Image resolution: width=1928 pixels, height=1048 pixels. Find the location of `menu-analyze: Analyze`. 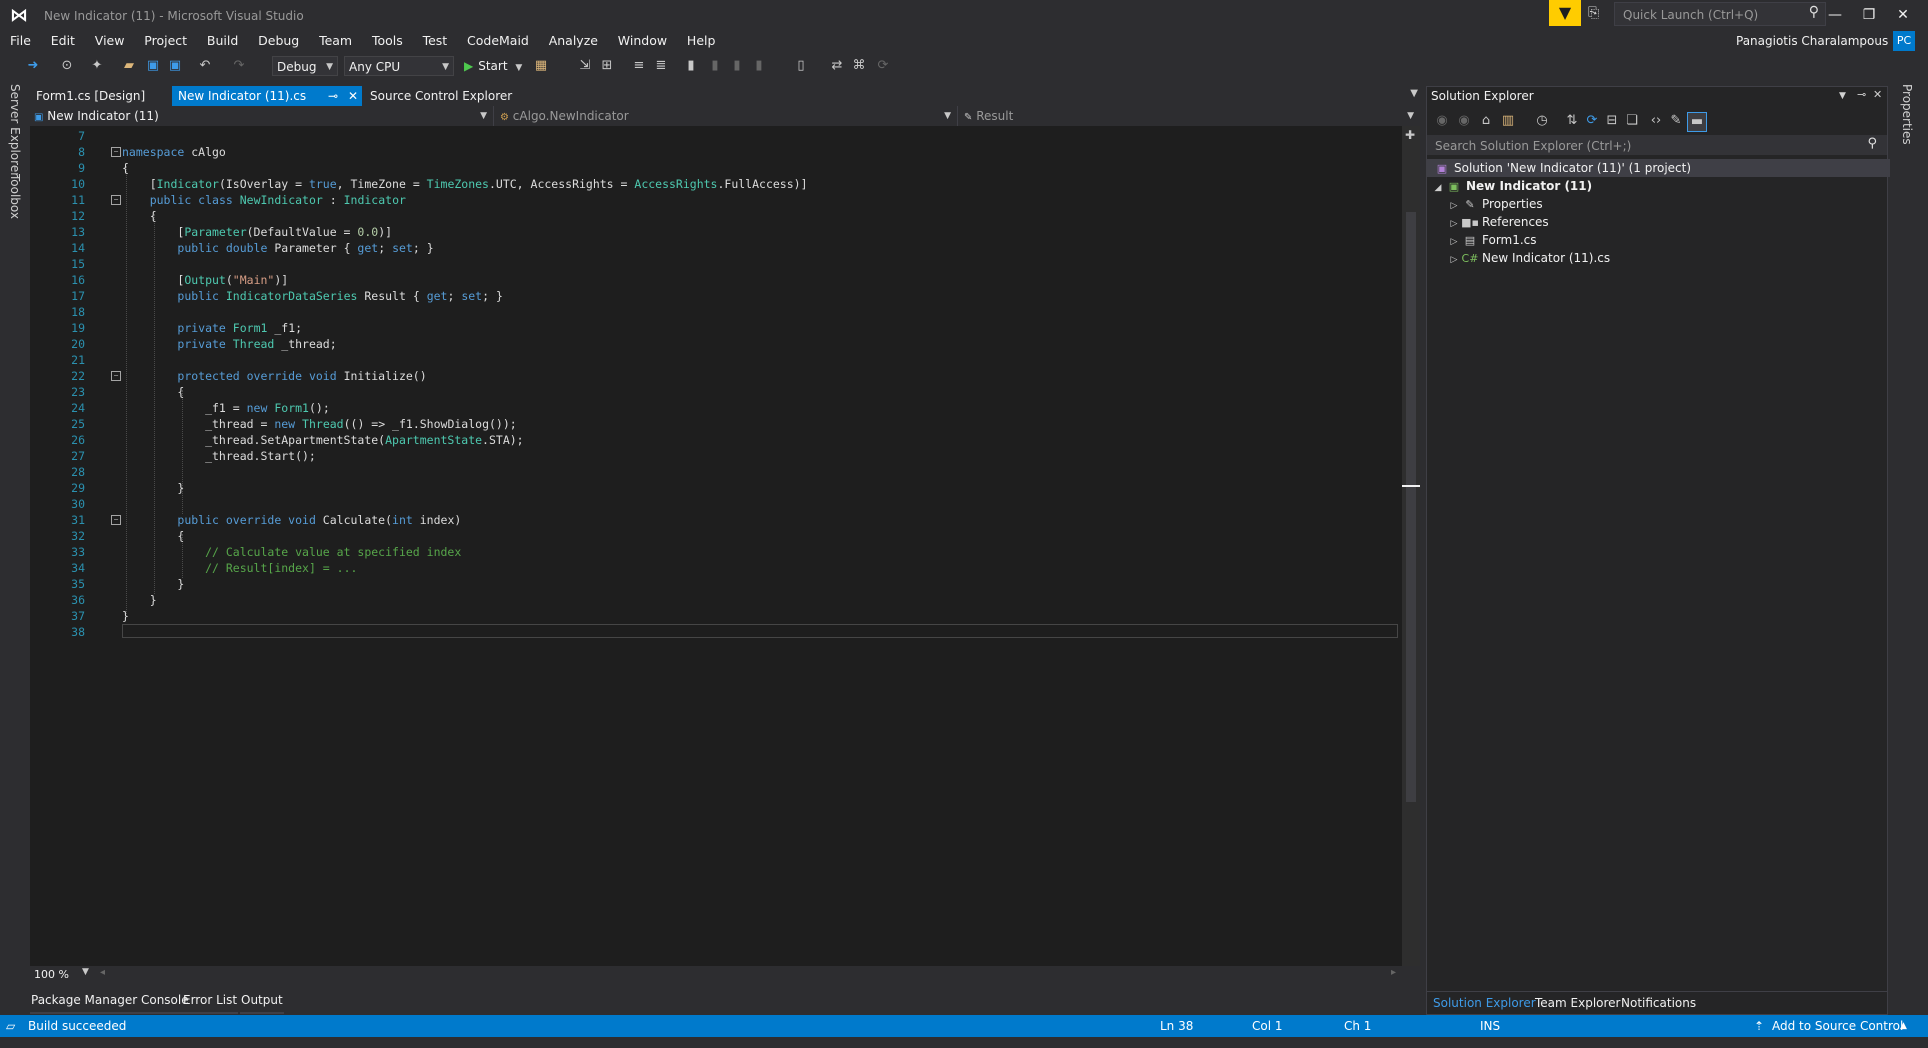

menu-analyze: Analyze is located at coordinates (573, 41).